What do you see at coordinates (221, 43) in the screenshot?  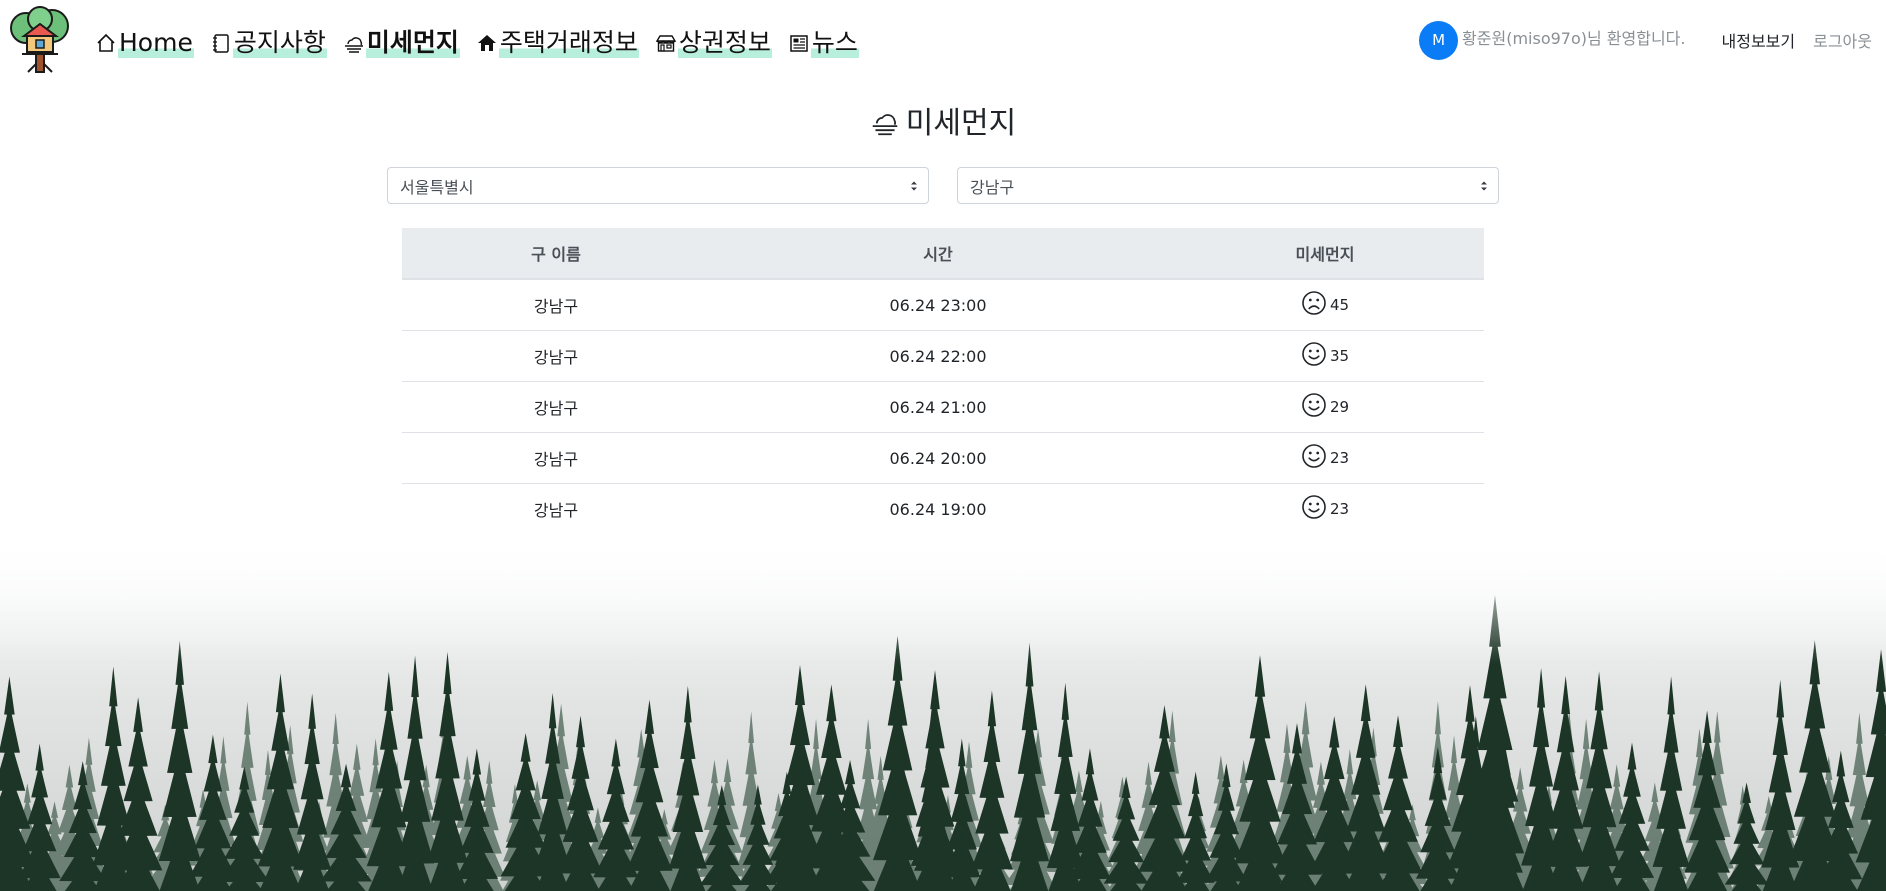 I see `notebook-icon` at bounding box center [221, 43].